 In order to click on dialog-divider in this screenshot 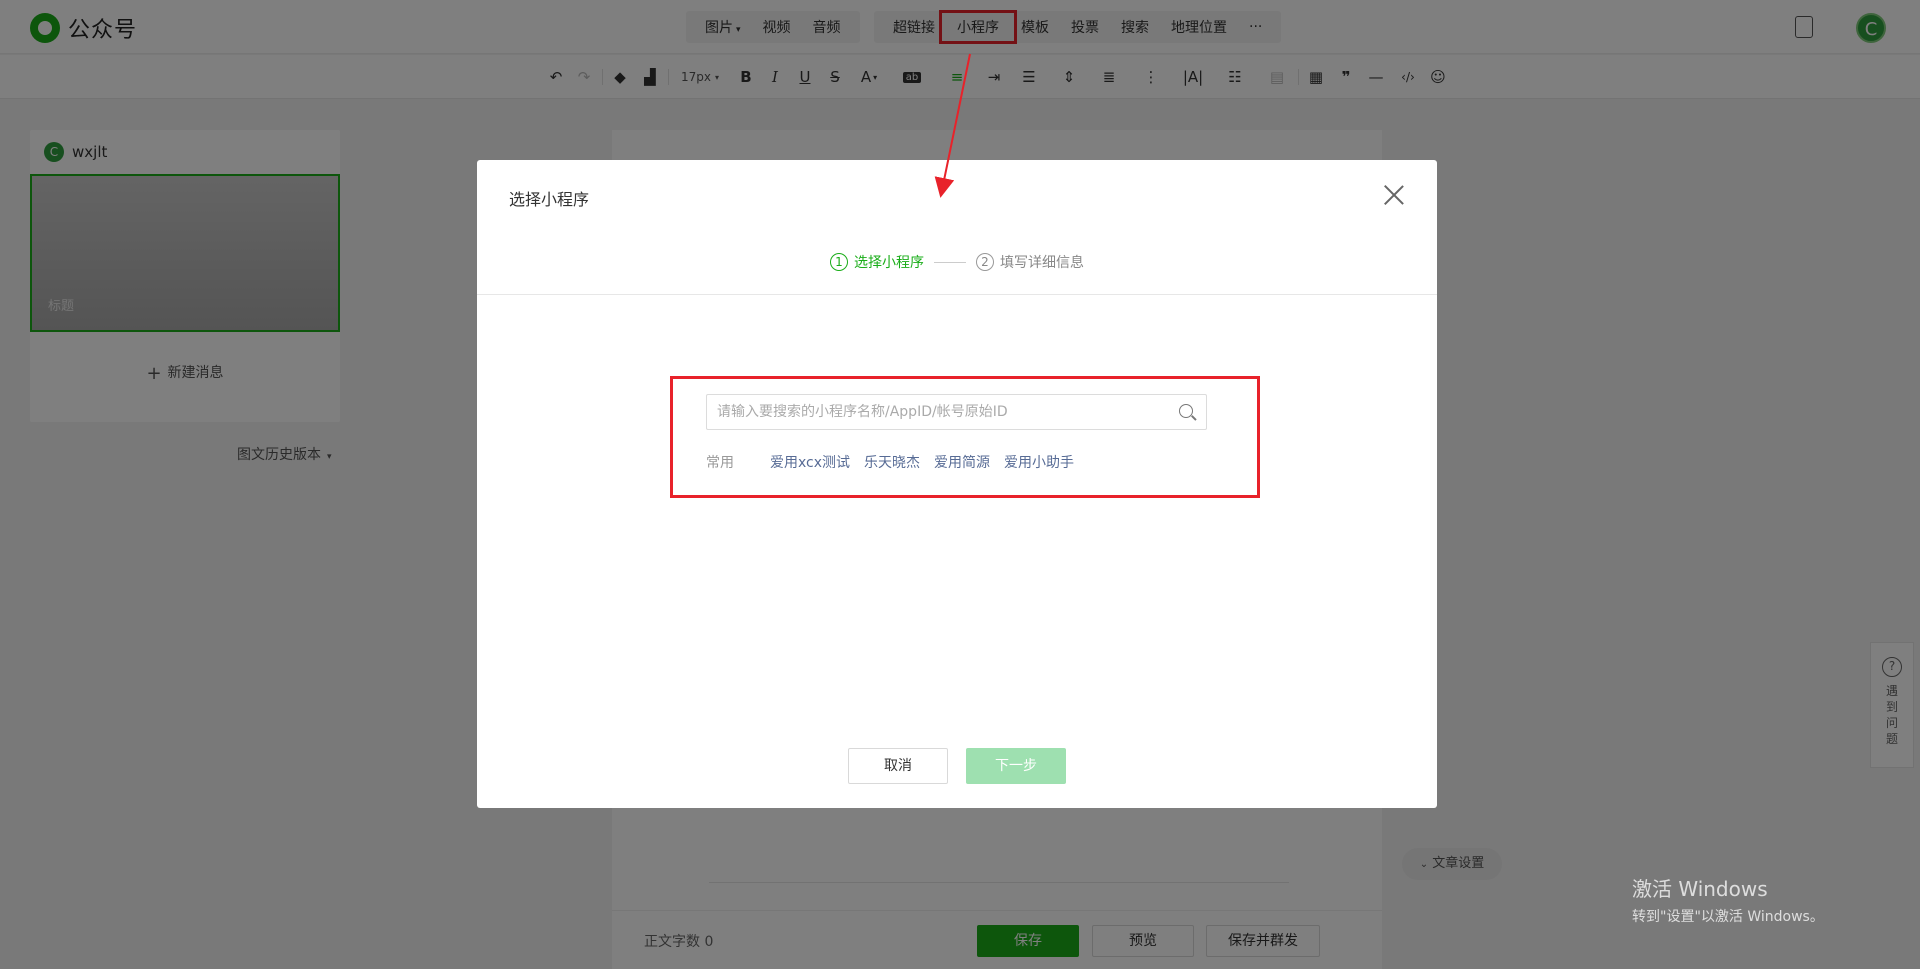, I will do `click(957, 294)`.